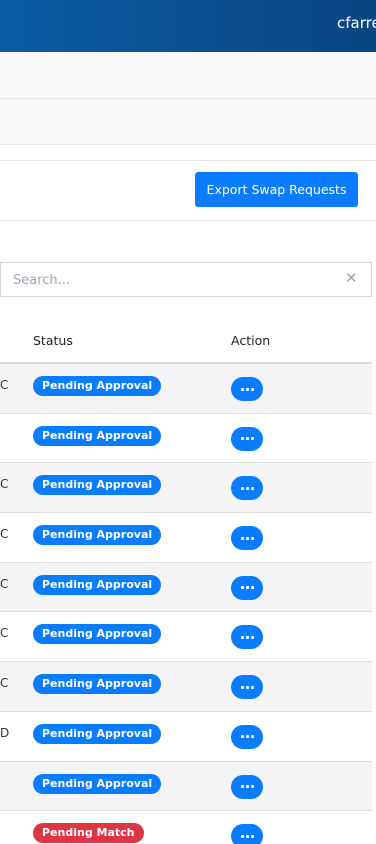 This screenshot has height=844, width=376. Describe the element at coordinates (356, 23) in the screenshot. I see `user-menu: cfarre` at that location.